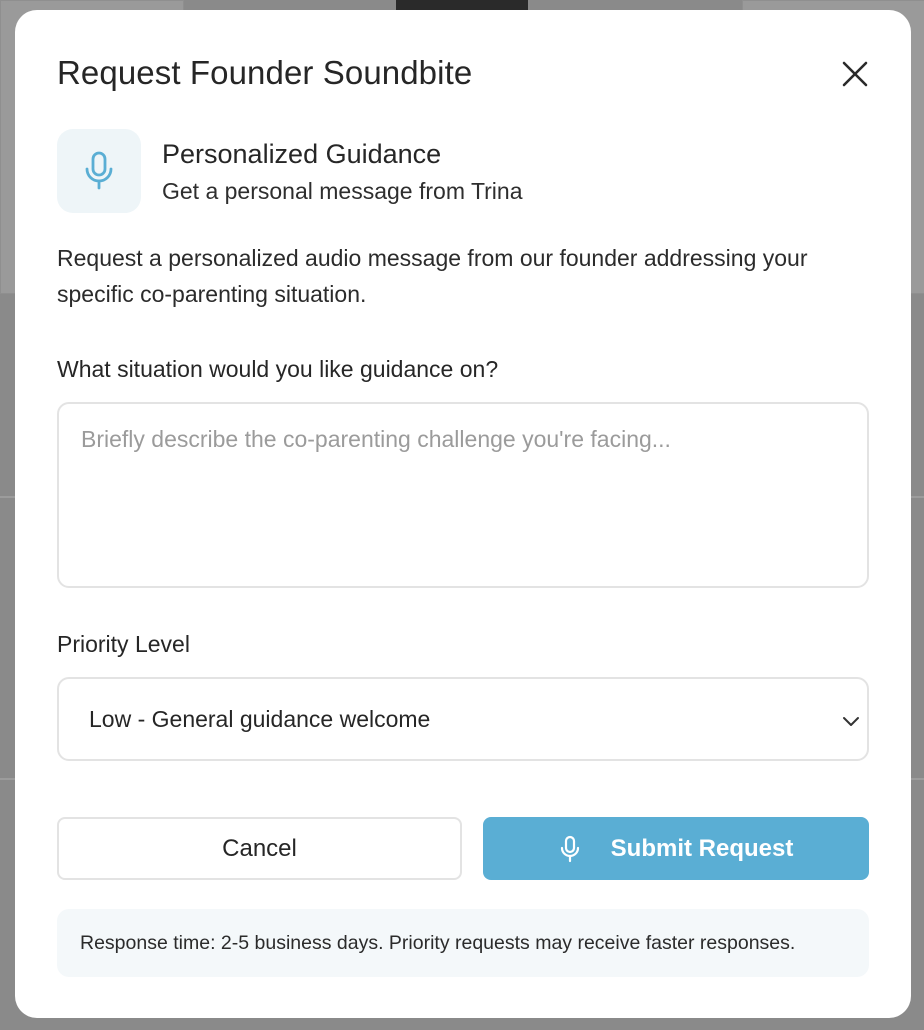  I want to click on feature-subtitle: Get a personal message from Trina, so click(342, 191).